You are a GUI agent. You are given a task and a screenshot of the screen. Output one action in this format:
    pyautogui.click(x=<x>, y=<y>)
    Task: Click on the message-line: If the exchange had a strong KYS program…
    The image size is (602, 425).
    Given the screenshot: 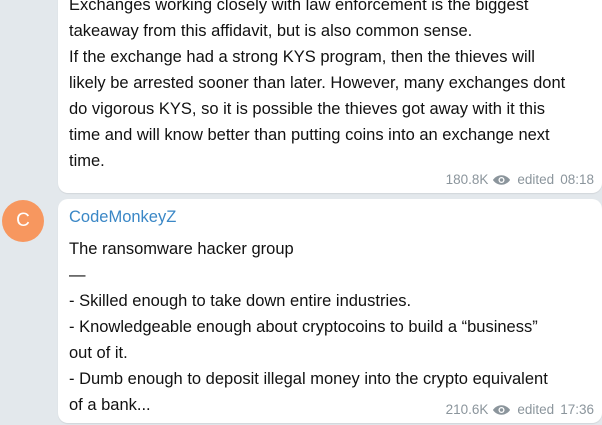 What is the action you would take?
    pyautogui.click(x=302, y=57)
    